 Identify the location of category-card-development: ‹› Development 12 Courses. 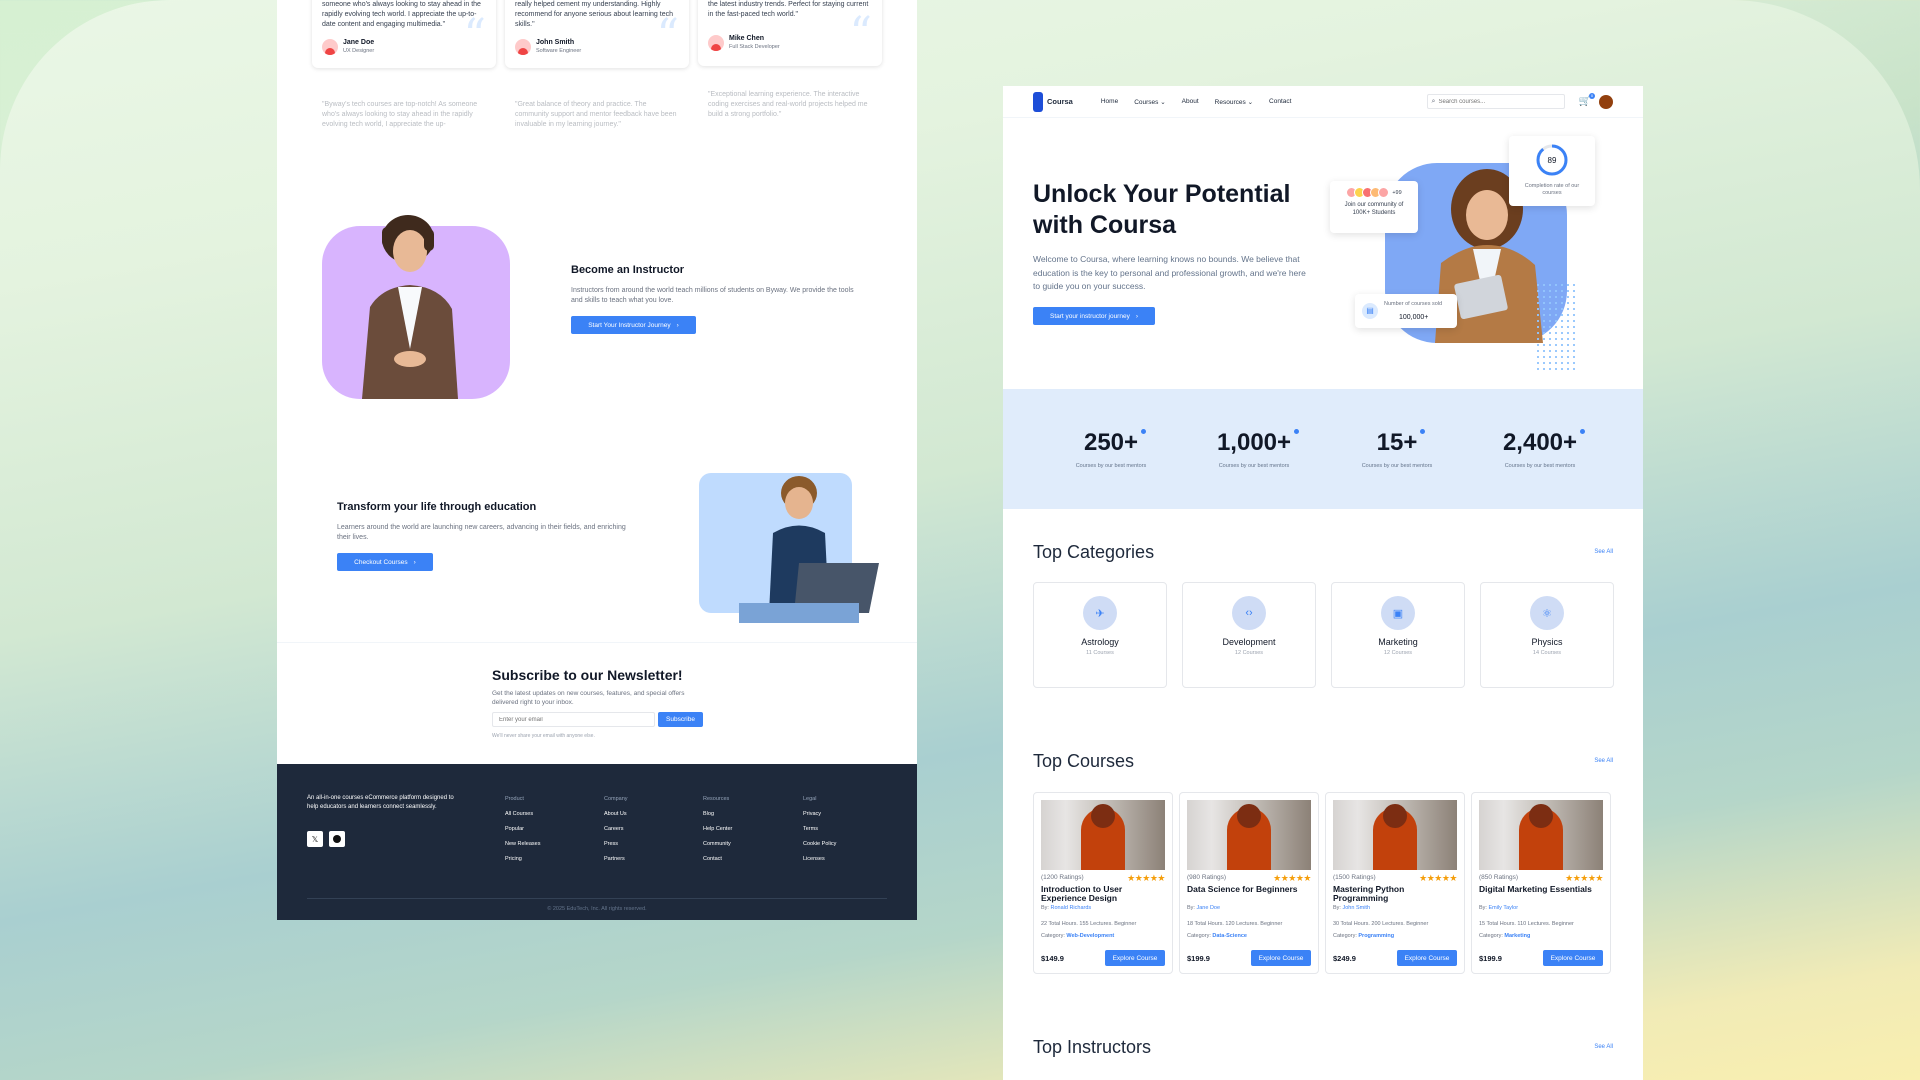
(1249, 635).